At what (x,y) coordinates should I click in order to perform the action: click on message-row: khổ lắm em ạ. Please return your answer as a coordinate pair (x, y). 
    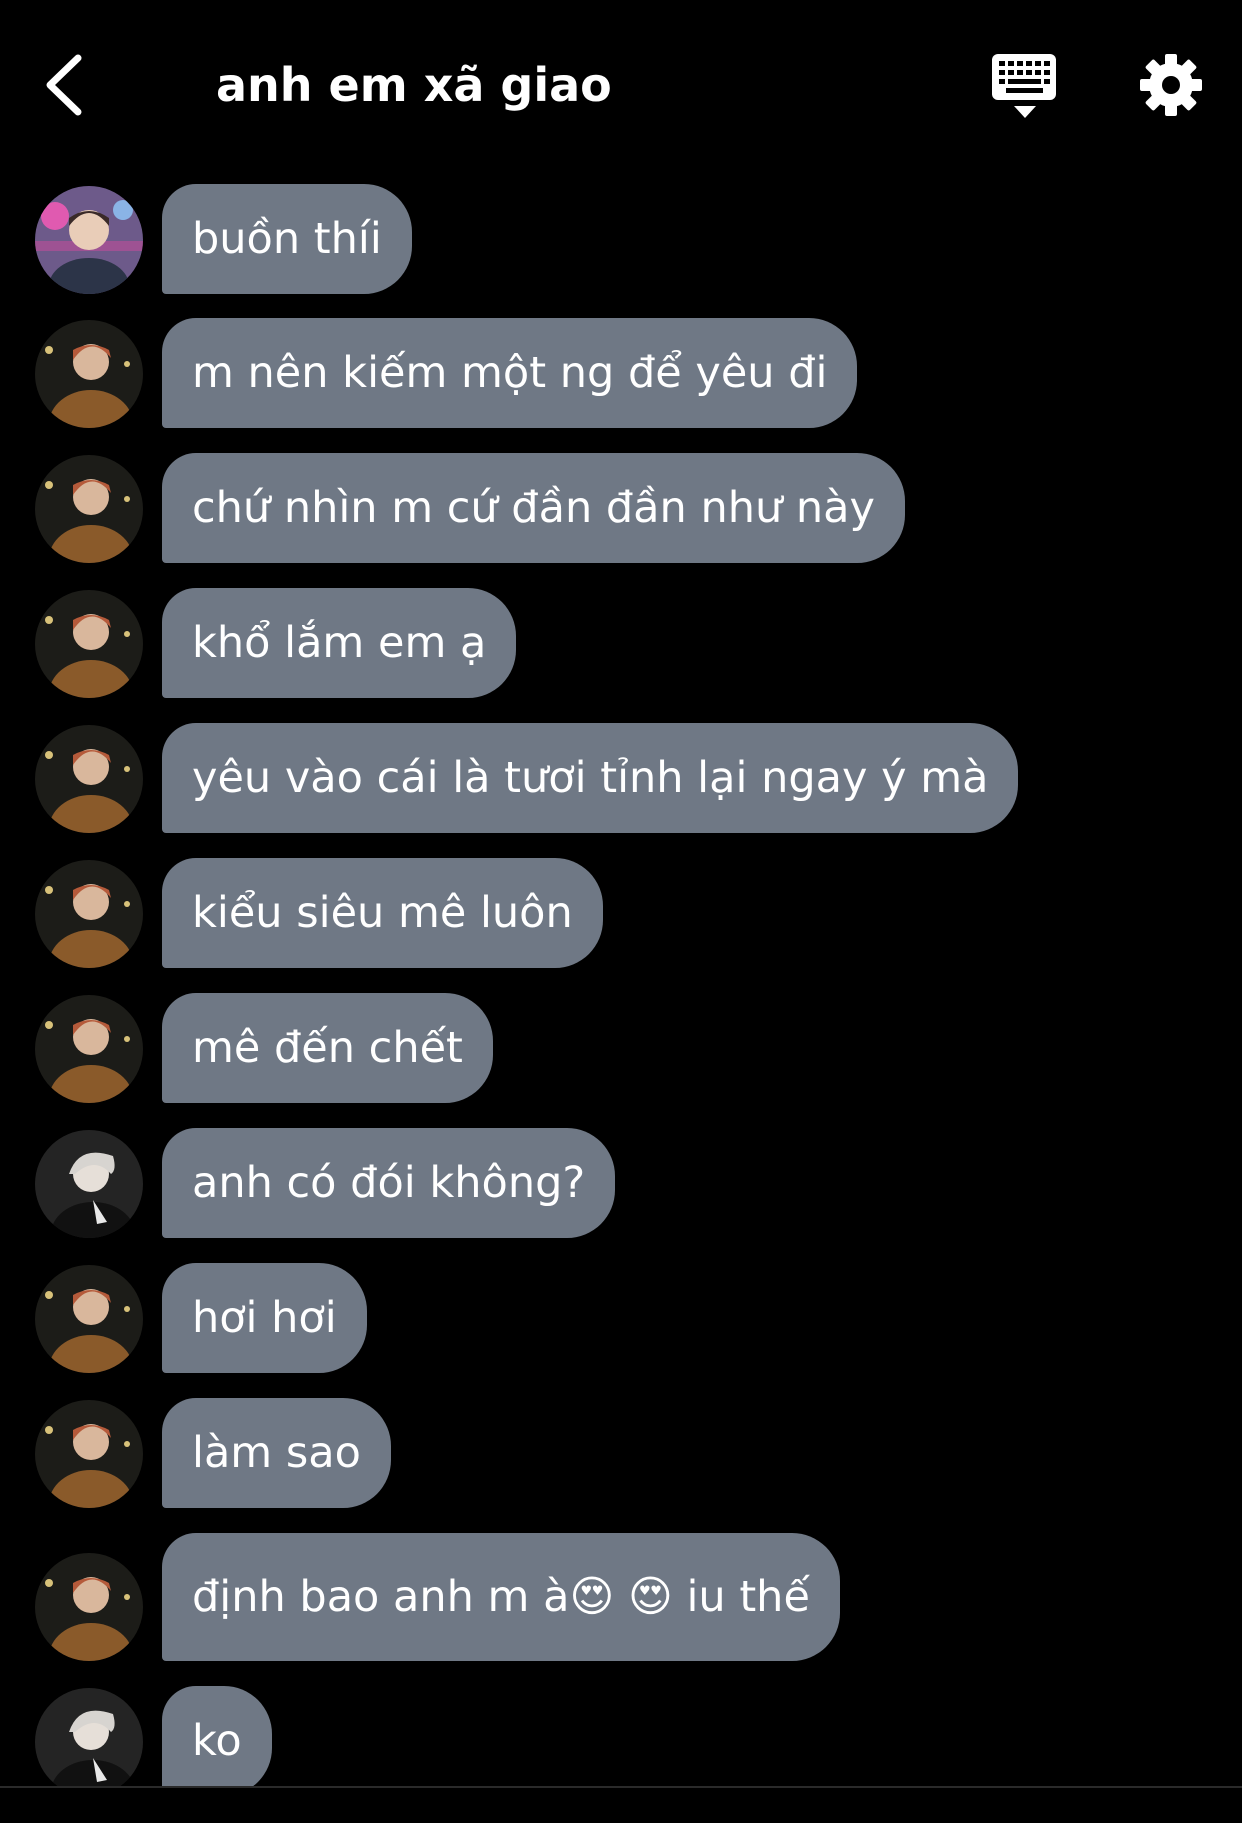
    Looking at the image, I should click on (621, 644).